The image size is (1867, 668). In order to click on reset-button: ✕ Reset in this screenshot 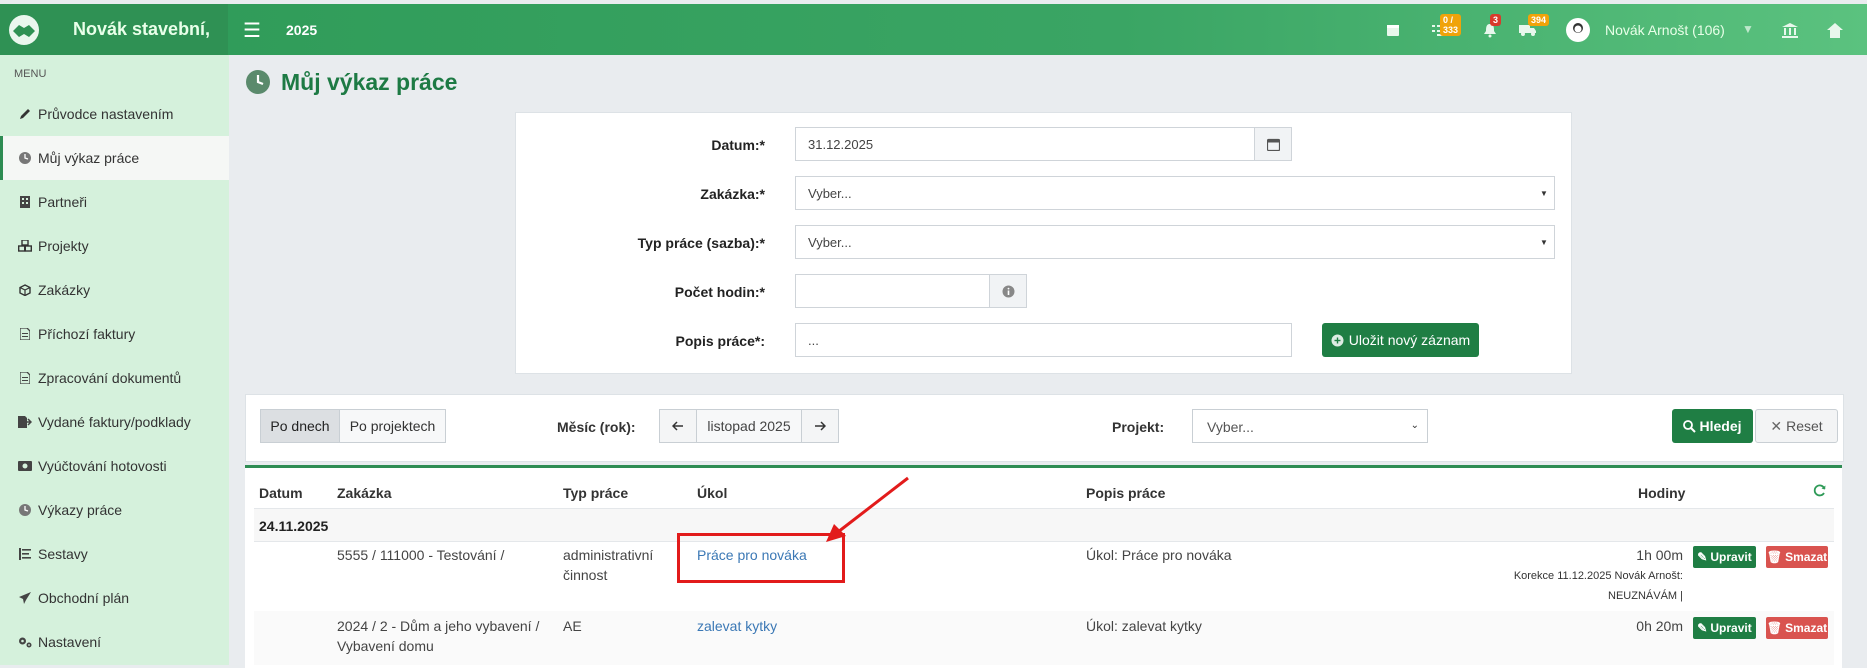, I will do `click(1796, 426)`.